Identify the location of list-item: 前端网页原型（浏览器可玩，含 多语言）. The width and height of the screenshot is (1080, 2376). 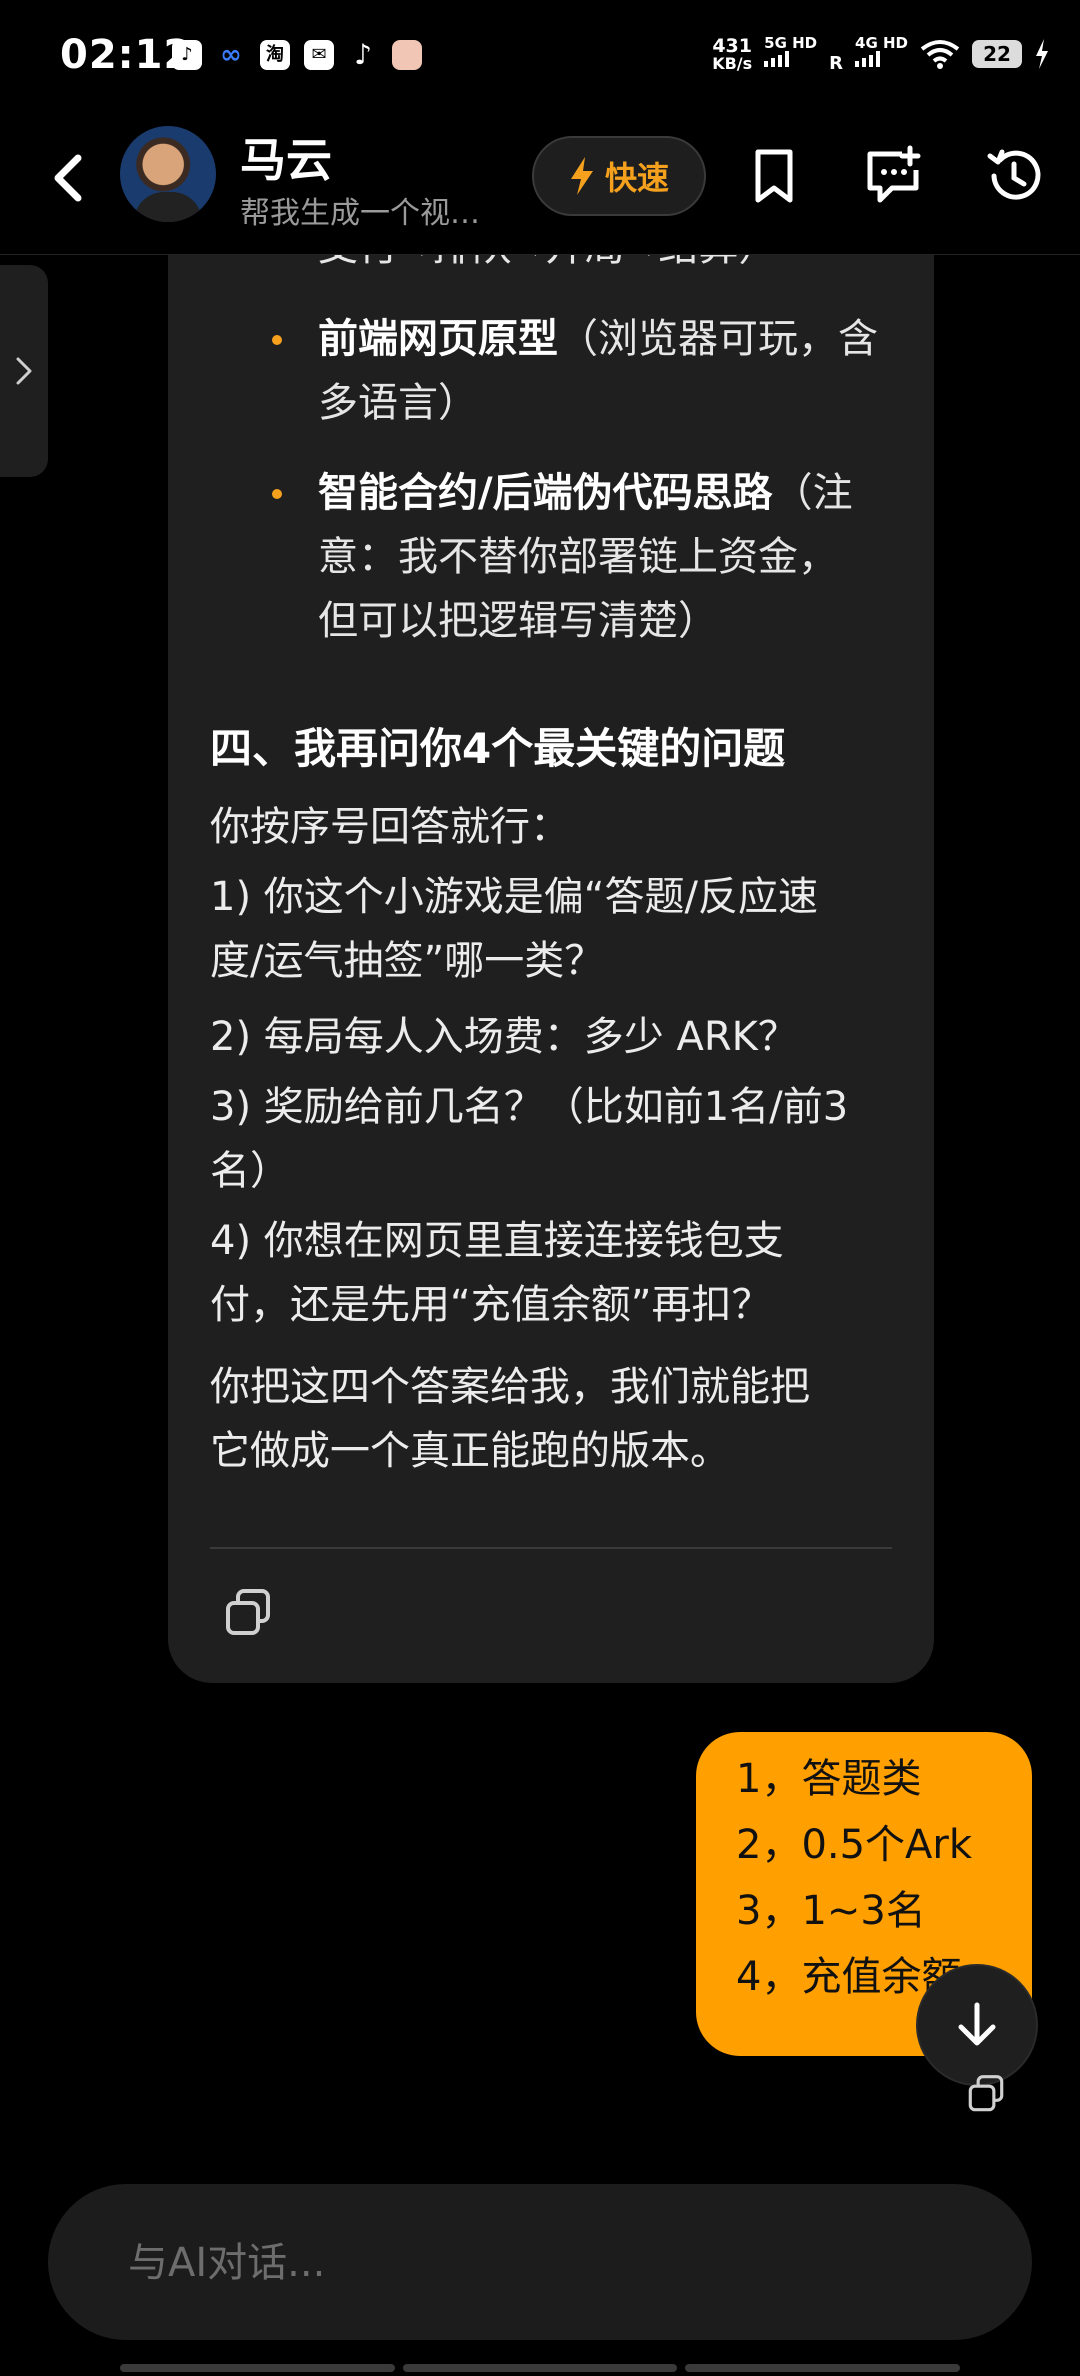
(575, 371).